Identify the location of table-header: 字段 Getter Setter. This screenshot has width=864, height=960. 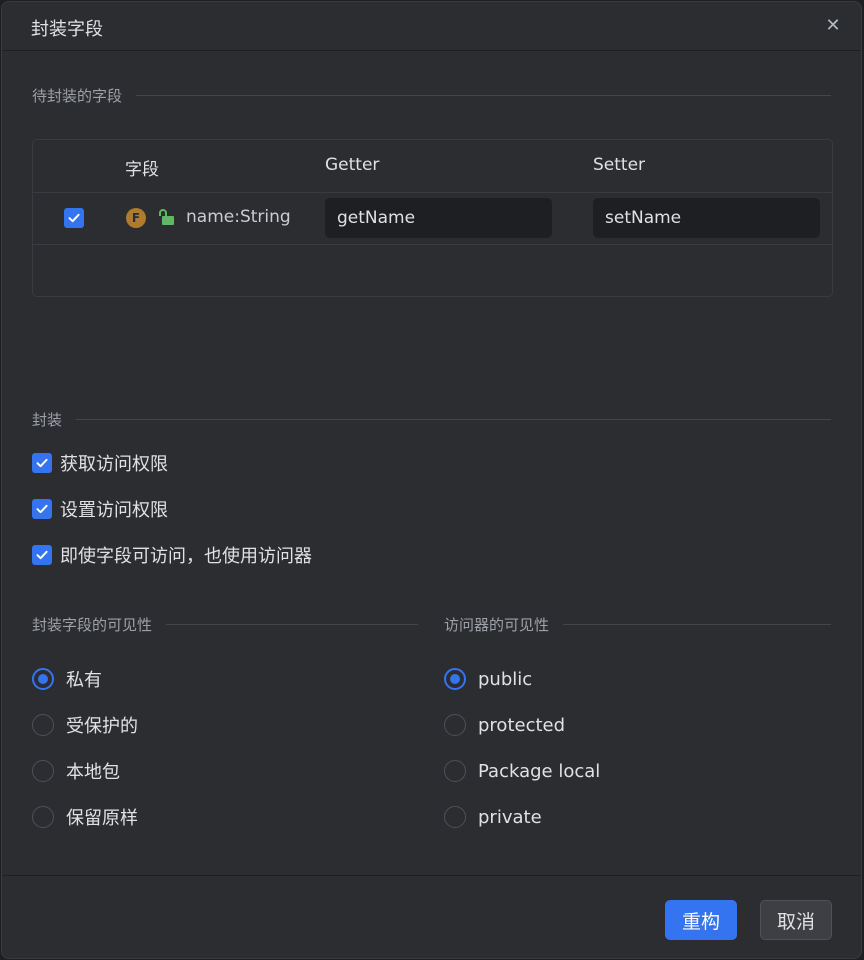
(432, 166).